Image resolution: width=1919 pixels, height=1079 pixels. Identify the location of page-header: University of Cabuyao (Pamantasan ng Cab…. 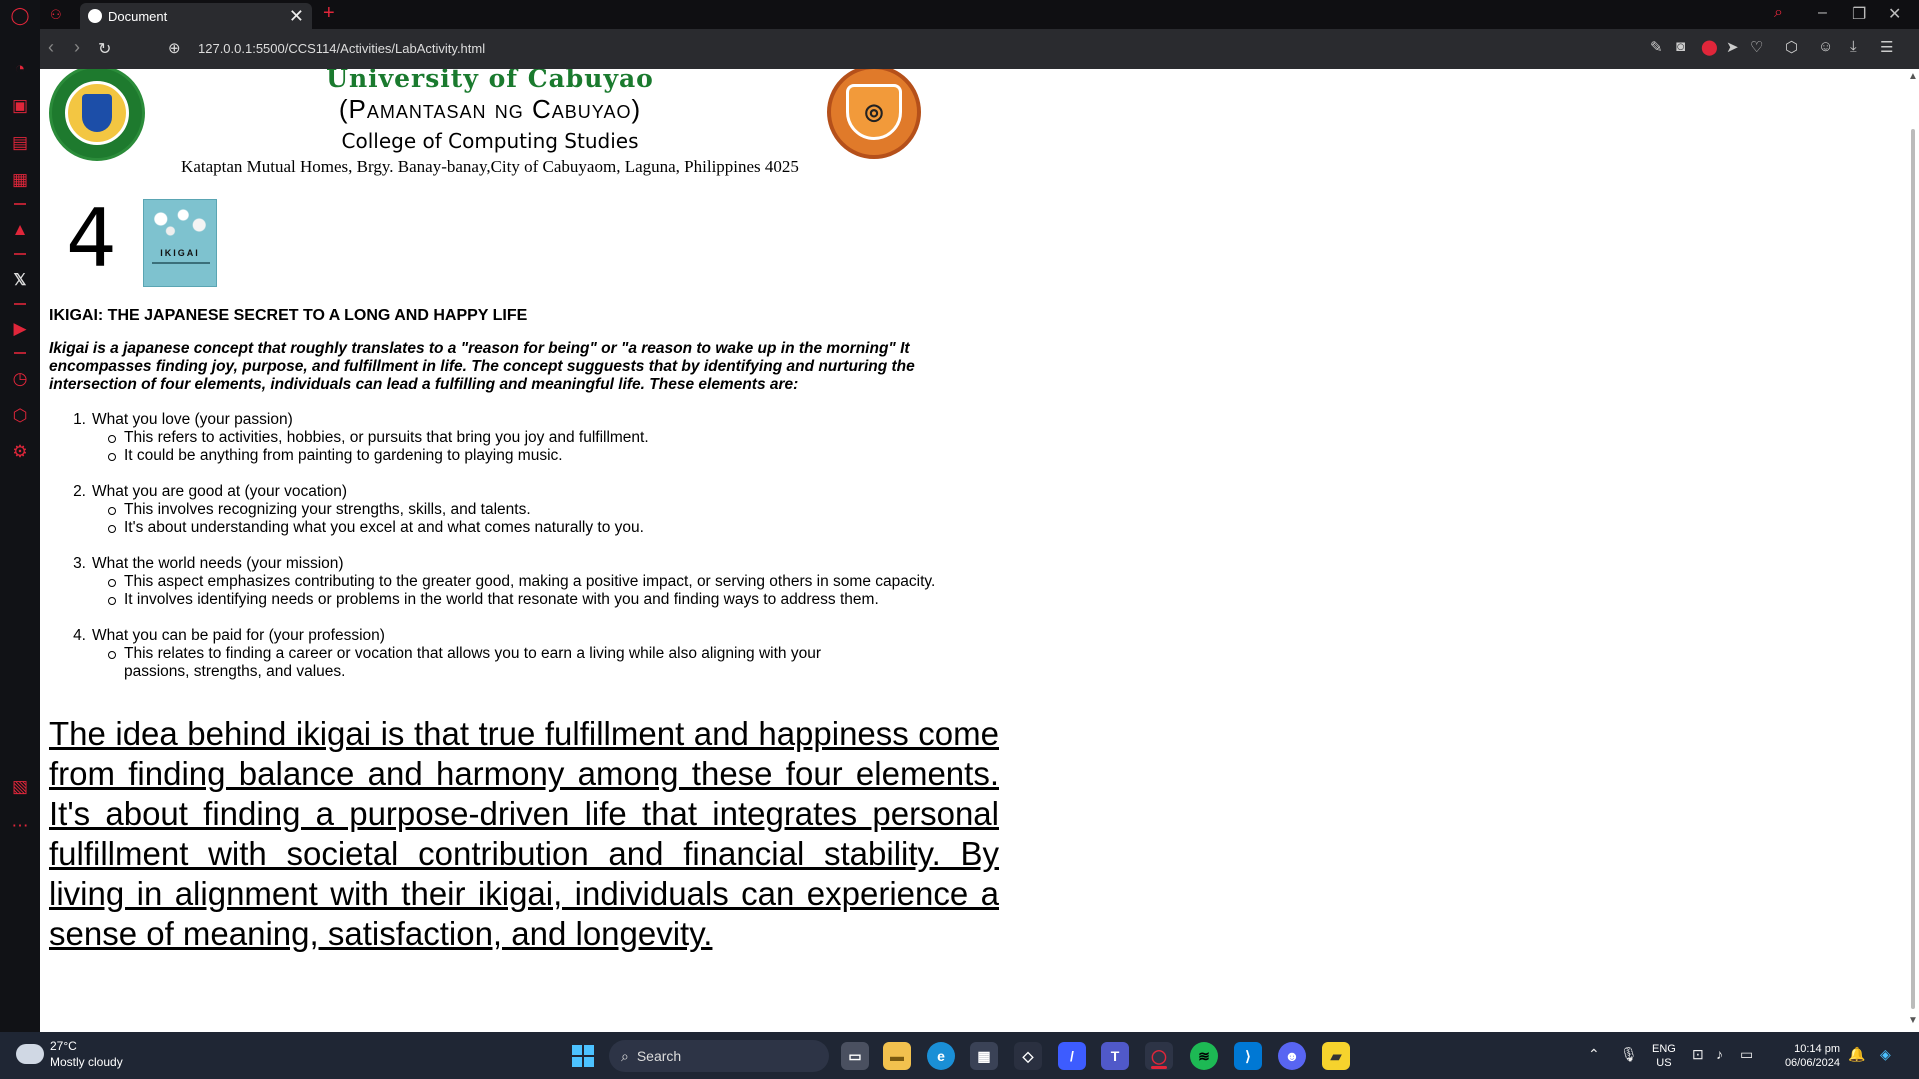
(490, 126).